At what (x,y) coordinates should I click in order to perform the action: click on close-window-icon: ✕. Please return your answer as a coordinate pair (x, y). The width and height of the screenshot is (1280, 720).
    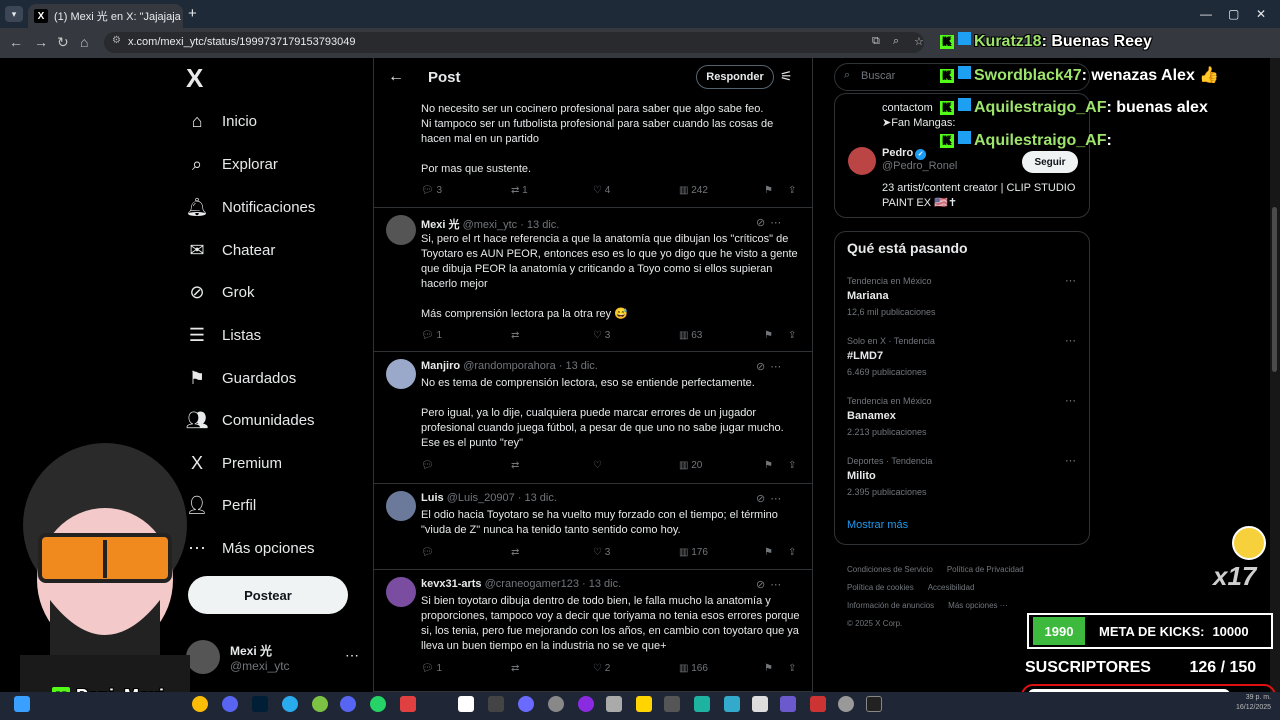
    Looking at the image, I should click on (1261, 14).